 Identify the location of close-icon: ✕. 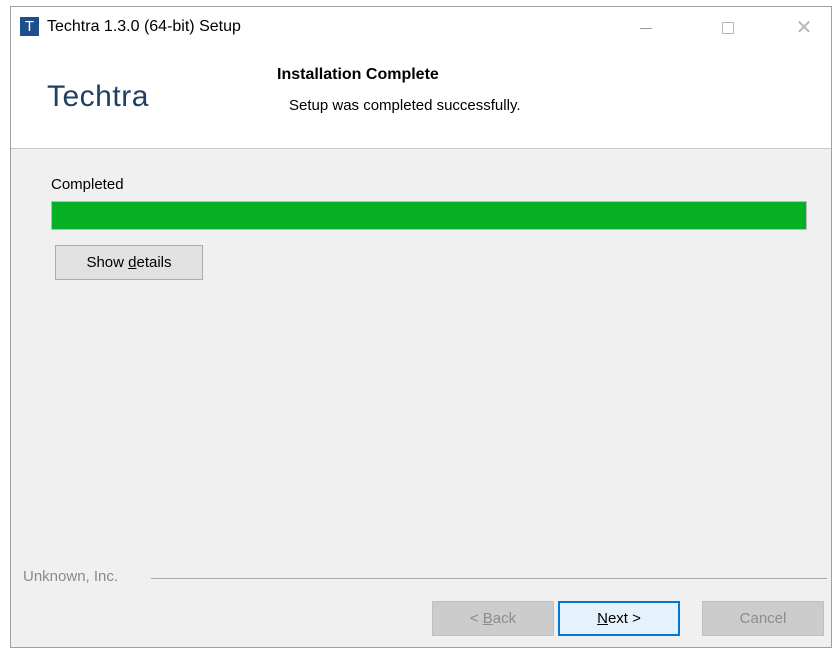
(804, 28).